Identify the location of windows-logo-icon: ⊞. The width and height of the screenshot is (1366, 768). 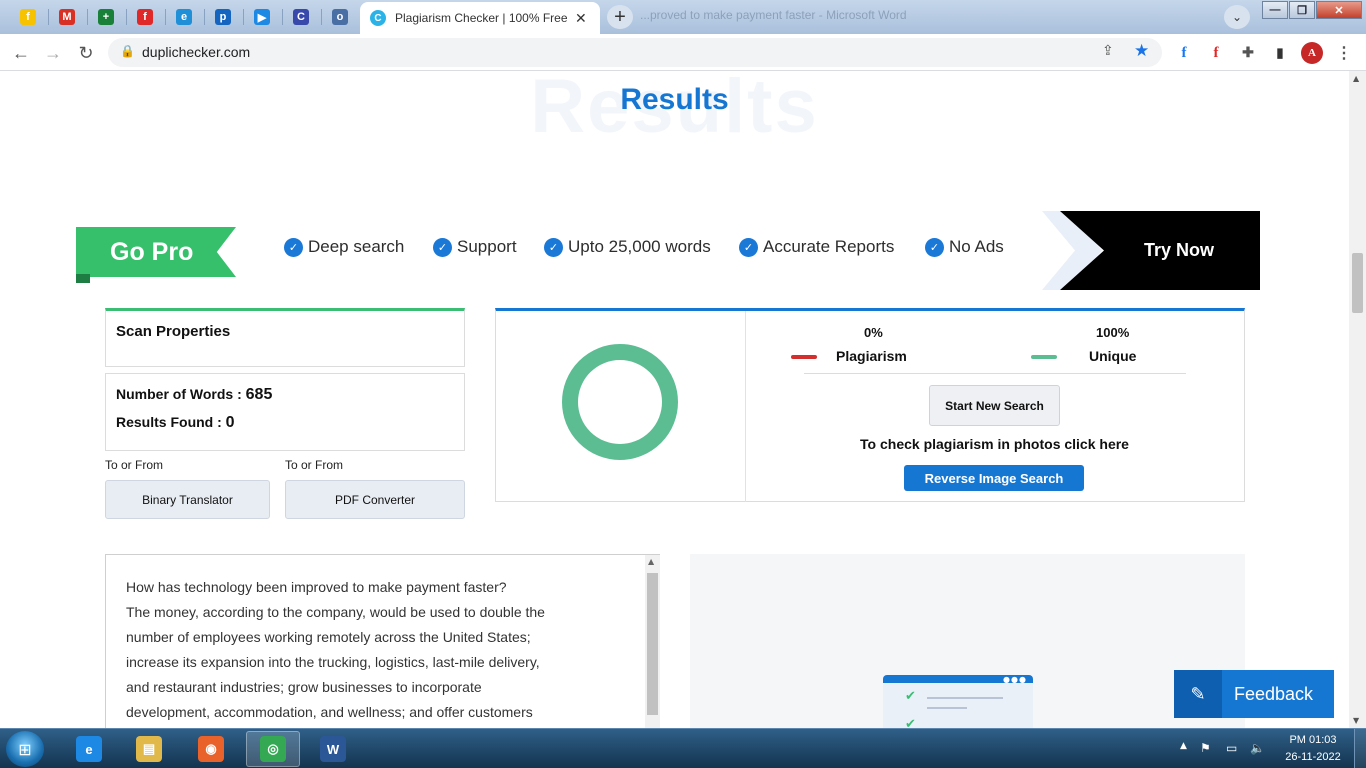
(25, 749).